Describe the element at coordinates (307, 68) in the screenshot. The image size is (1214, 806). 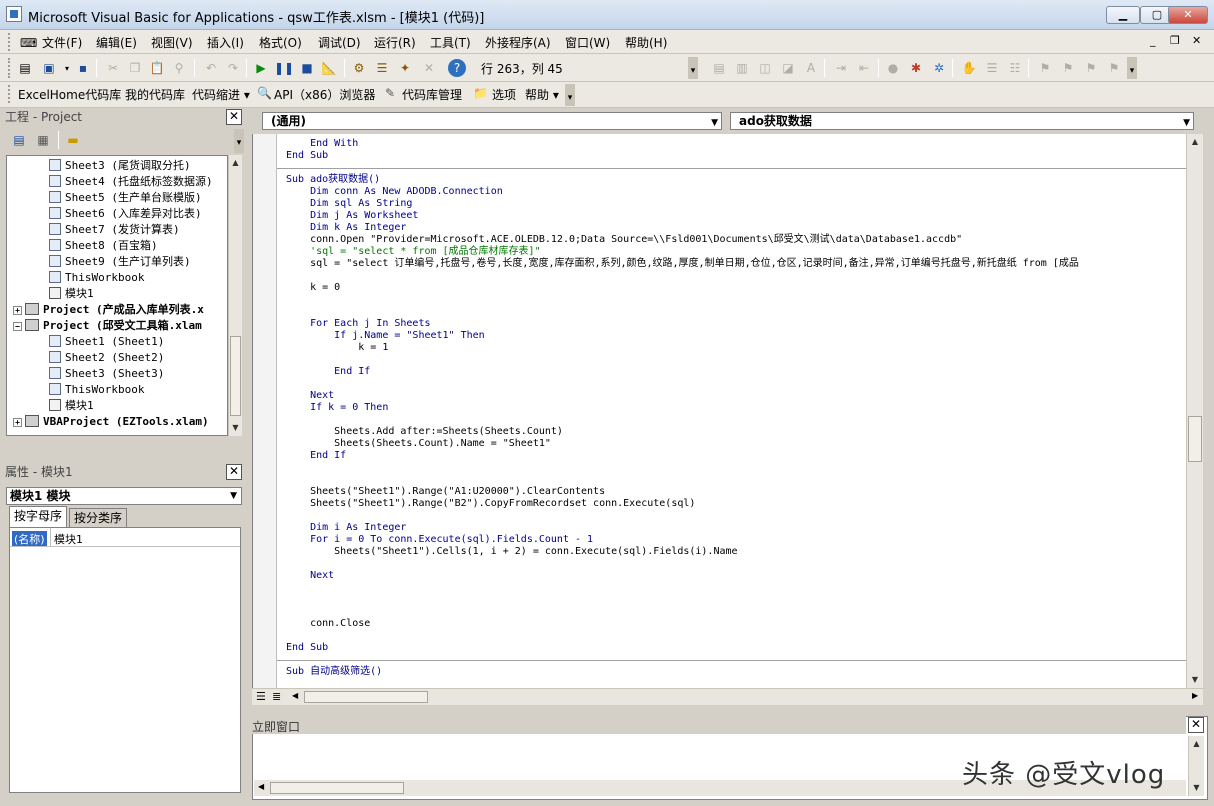
I see `reset-icon: ■` at that location.